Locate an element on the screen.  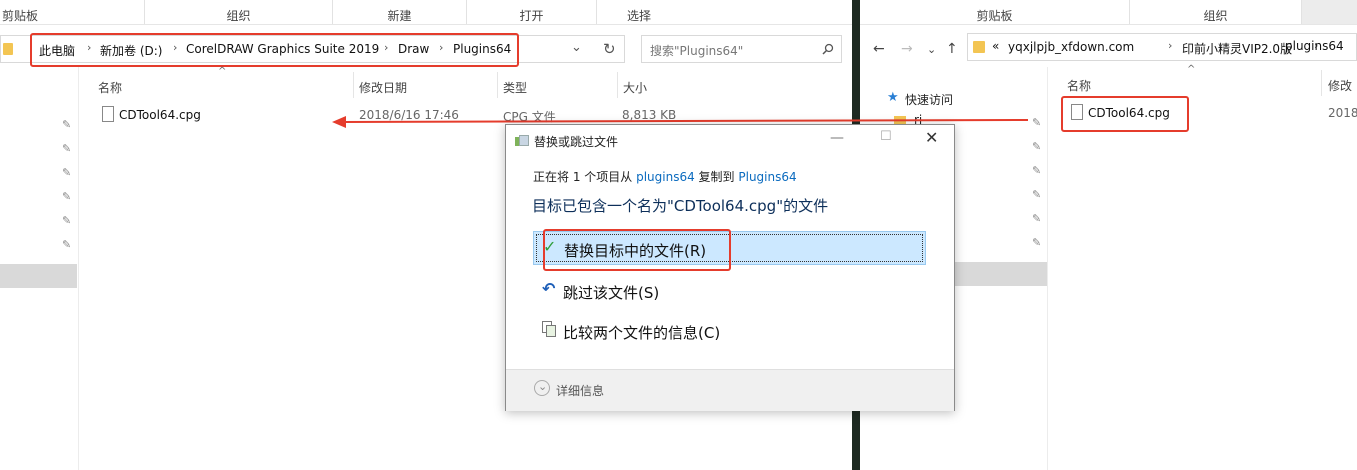
skip-option: ↶ 跳过该文件(S) is located at coordinates (729, 291).